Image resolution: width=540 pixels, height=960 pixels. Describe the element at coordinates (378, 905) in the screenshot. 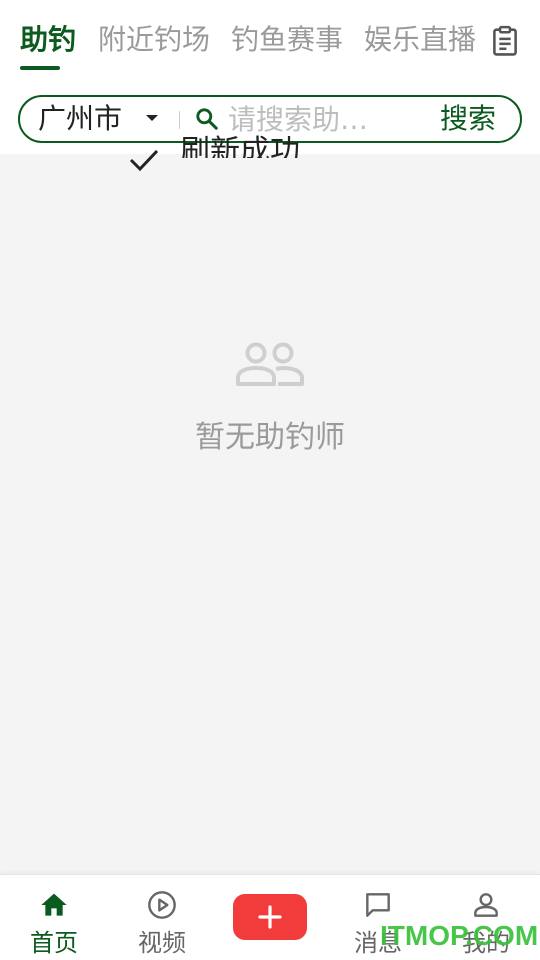

I see `chat-icon` at that location.